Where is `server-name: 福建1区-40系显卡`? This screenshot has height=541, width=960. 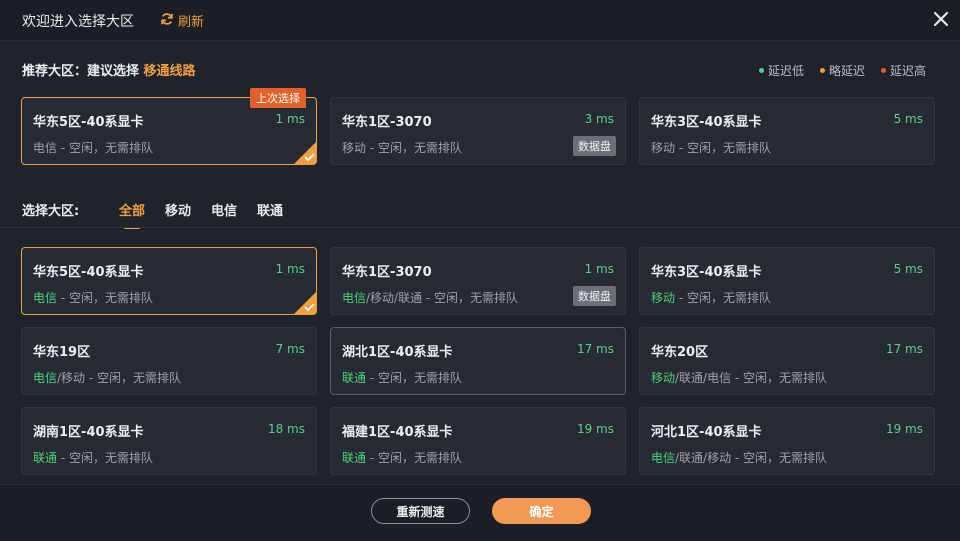 server-name: 福建1区-40系显卡 is located at coordinates (397, 432).